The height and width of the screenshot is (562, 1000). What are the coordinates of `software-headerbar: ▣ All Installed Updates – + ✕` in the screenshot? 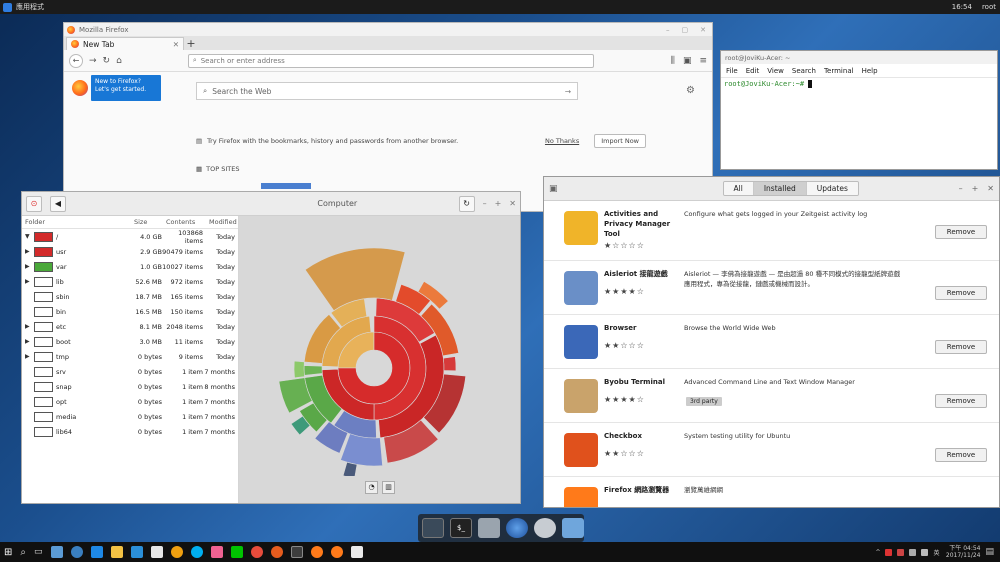 It's located at (771, 189).